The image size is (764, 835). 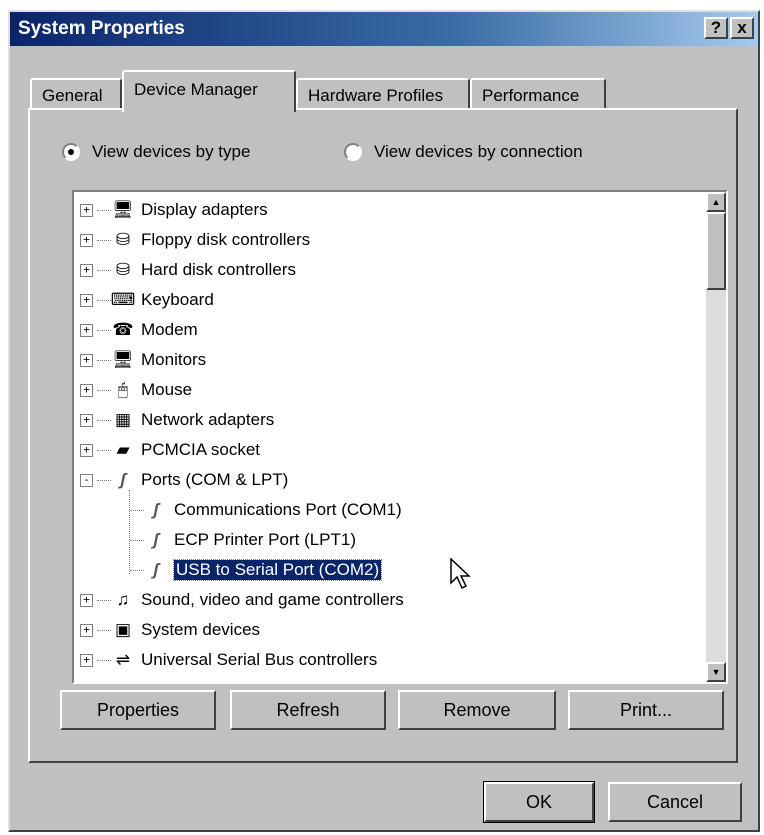 I want to click on tree-item: + 🖱 Mouse, so click(x=136, y=390).